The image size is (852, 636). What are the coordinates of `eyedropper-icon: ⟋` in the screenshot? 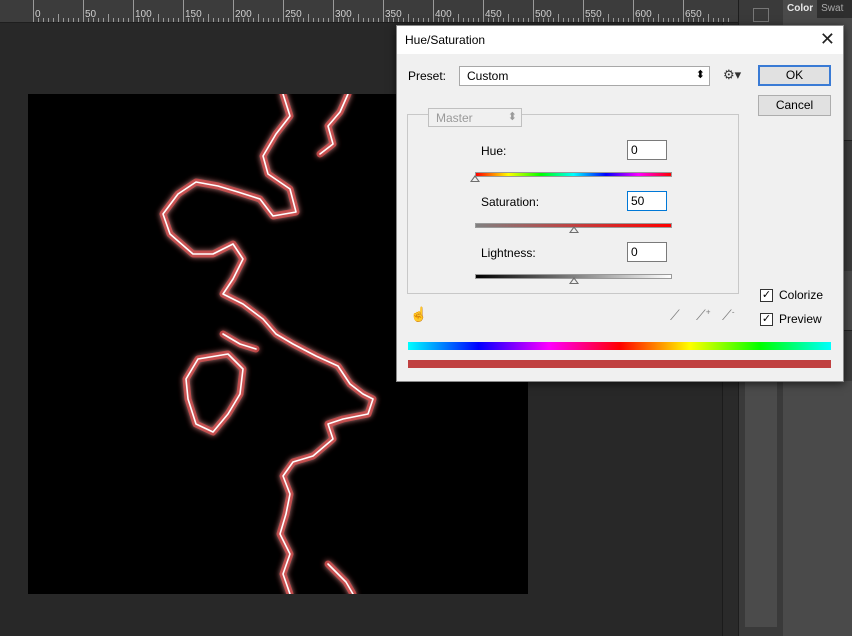 It's located at (675, 315).